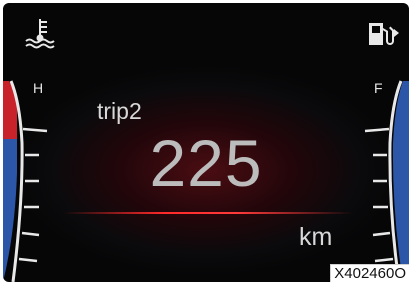  I want to click on fuel-pump-icon, so click(384, 34).